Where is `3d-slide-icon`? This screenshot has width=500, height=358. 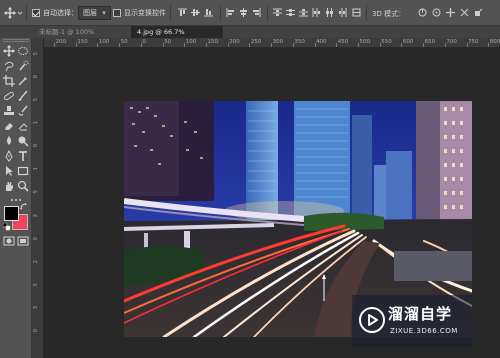 3d-slide-icon is located at coordinates (464, 12).